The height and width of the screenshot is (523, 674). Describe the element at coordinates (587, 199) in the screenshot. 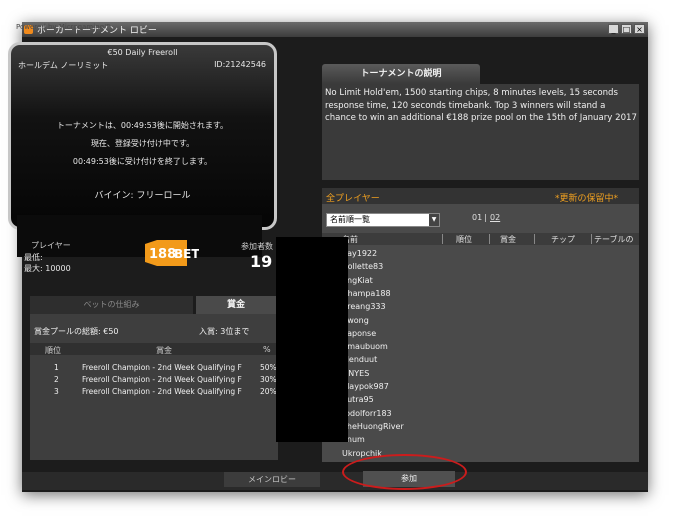

I see `update-pending-status: *更新の保留中*` at that location.